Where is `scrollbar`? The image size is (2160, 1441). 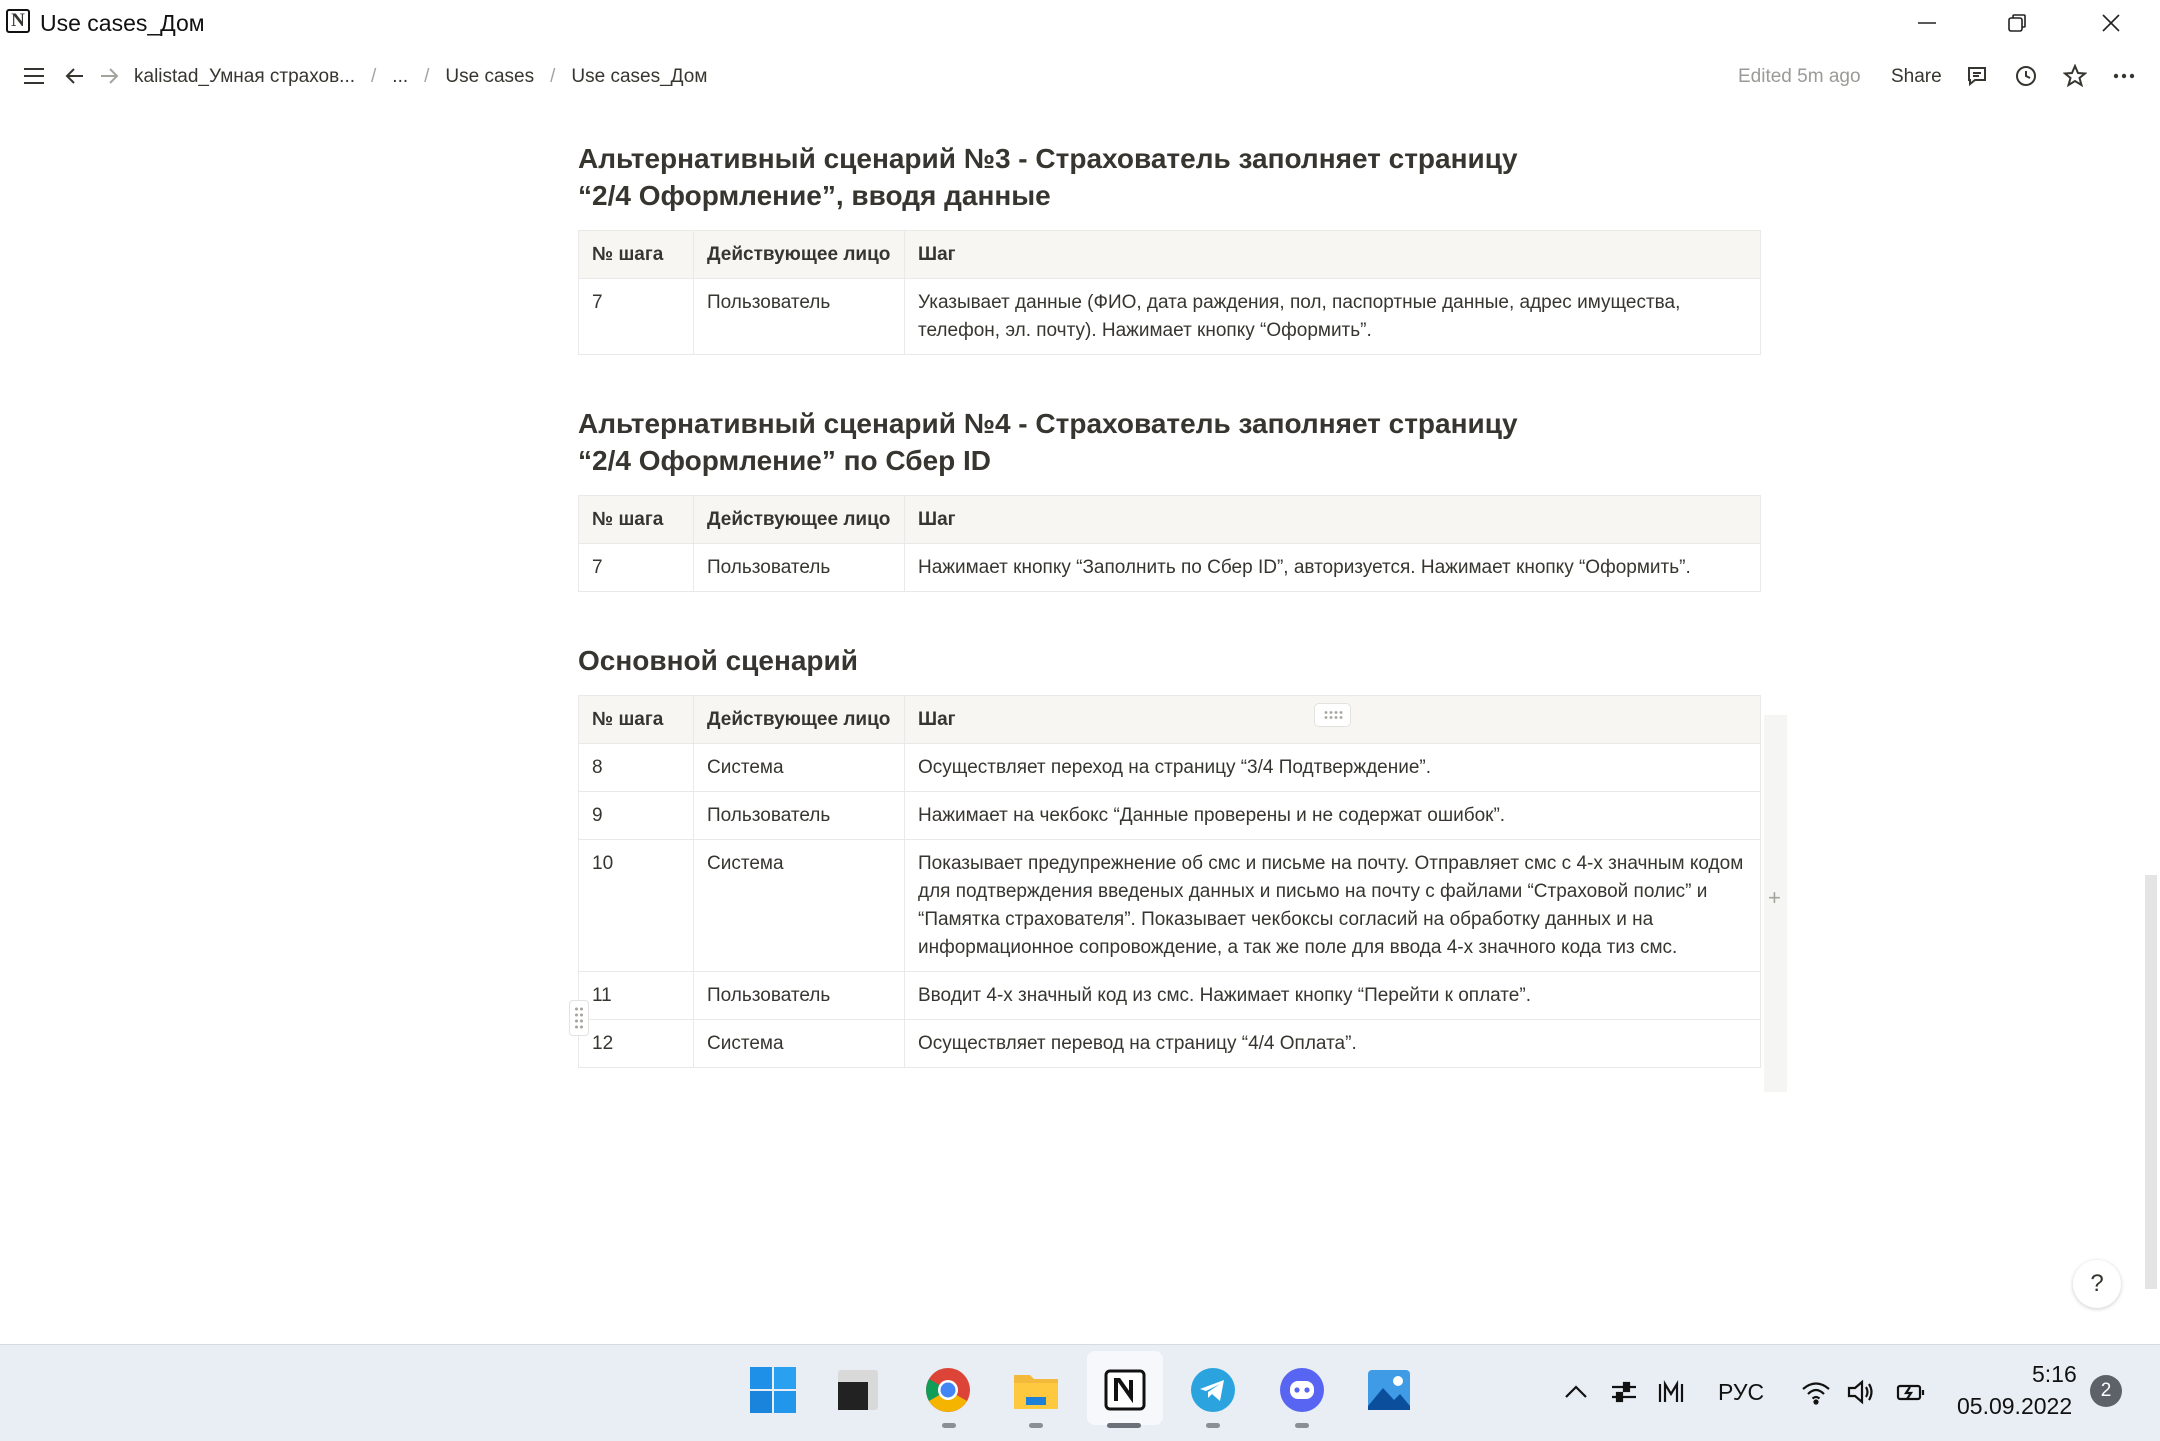
scrollbar is located at coordinates (2151, 1082).